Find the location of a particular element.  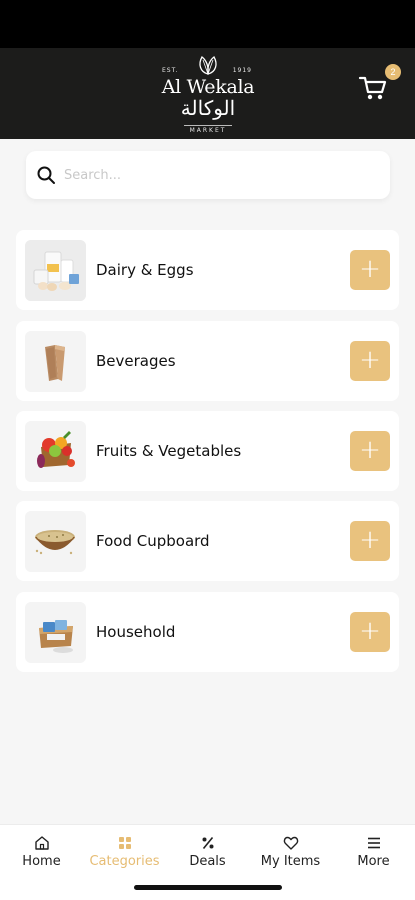

category-card-food-cupboard: Food Cupboard + is located at coordinates (207, 541).